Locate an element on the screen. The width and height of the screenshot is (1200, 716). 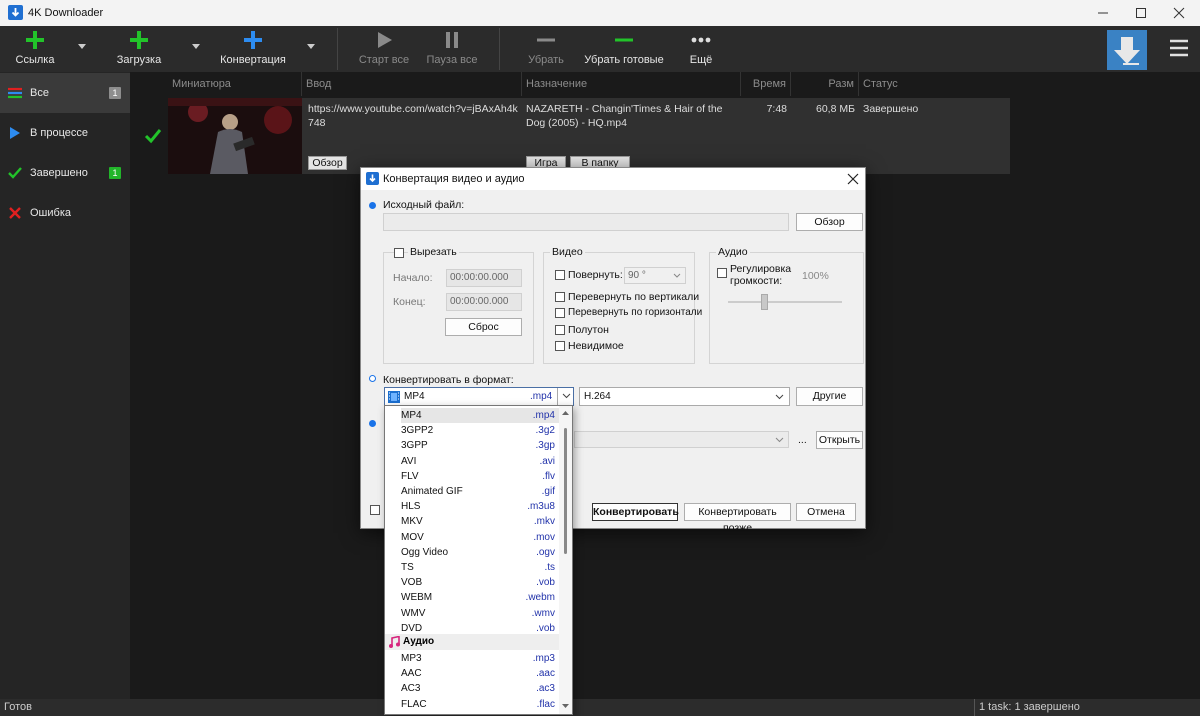
other-formats-button: Другие is located at coordinates (829, 396).